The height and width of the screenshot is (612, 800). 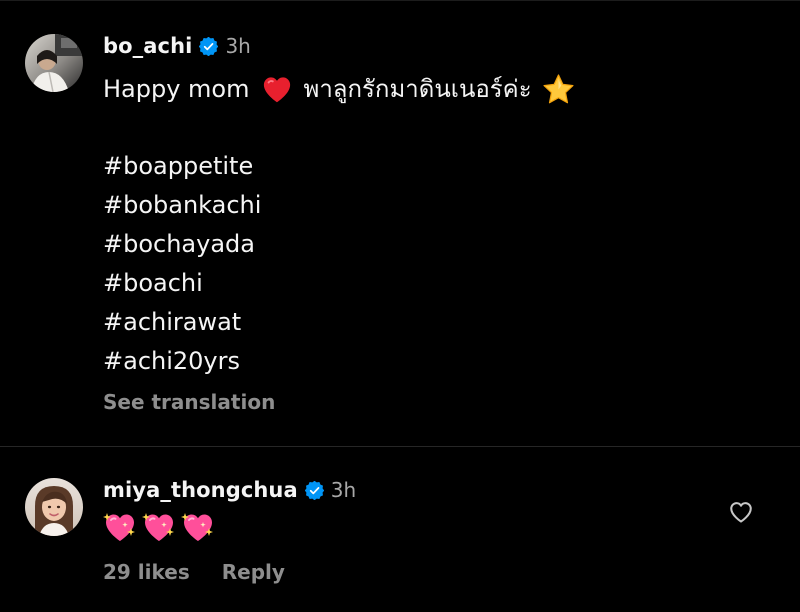 I want to click on comment-actions: 29 likes Reply, so click(x=194, y=572).